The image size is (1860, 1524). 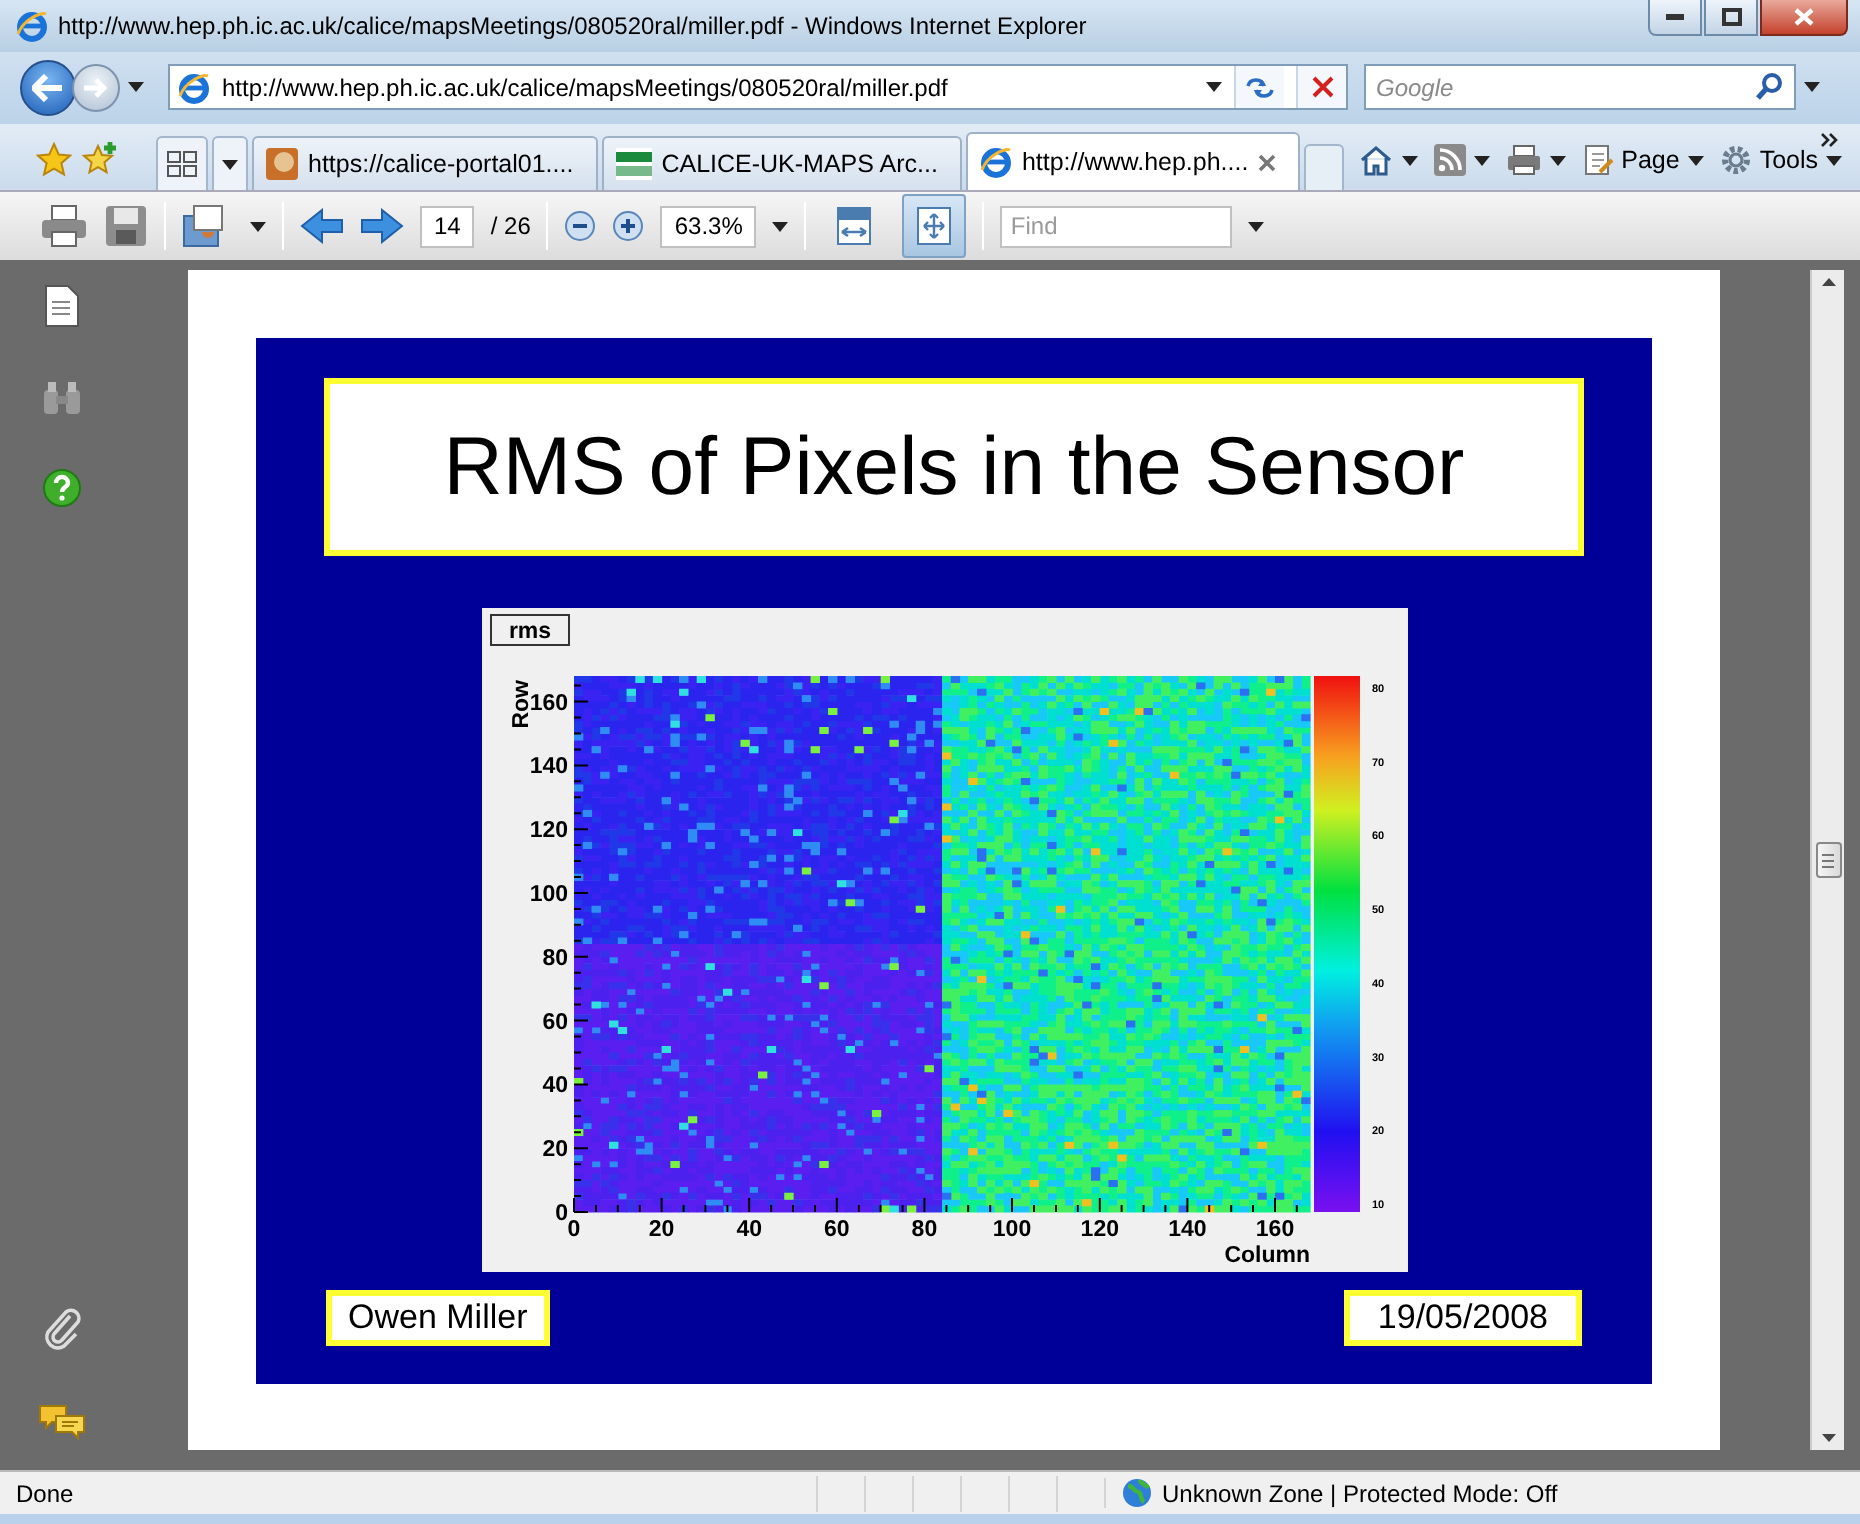 I want to click on command-menu-button: Tools, so click(x=1780, y=160).